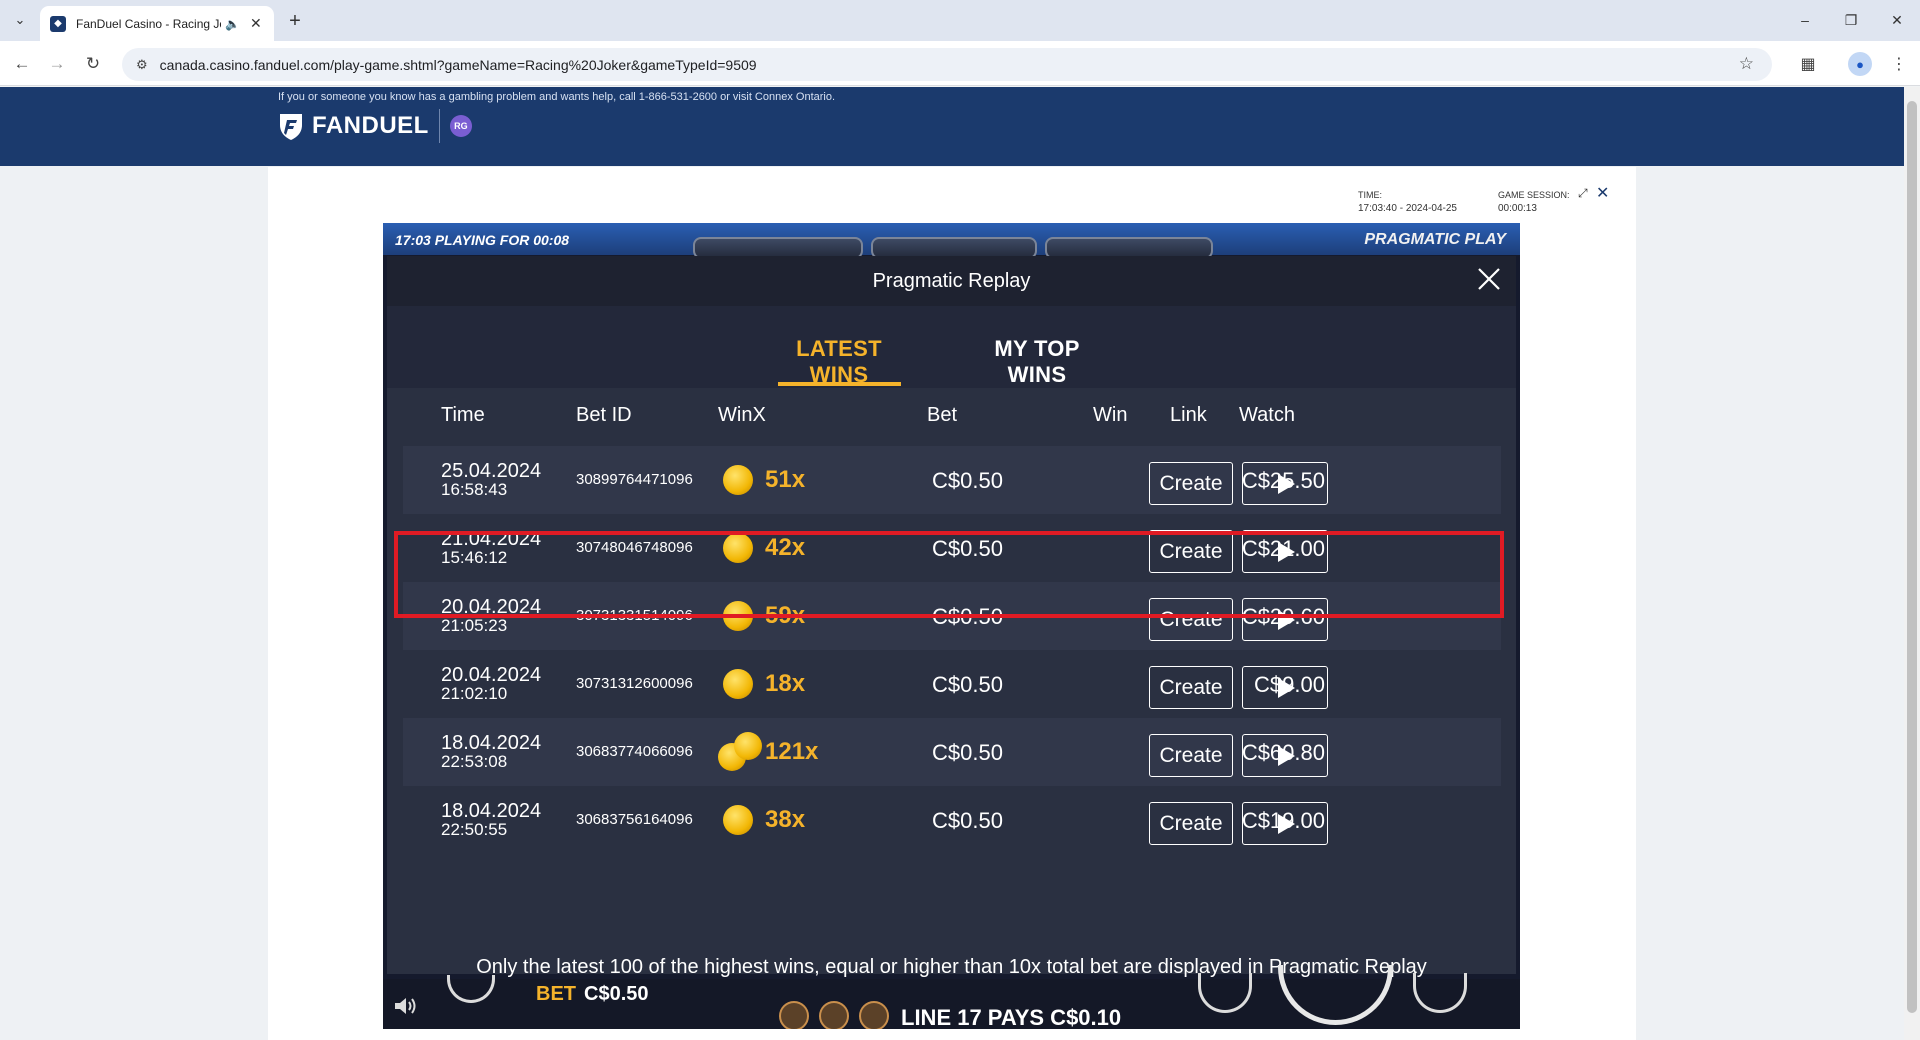  What do you see at coordinates (556, 994) in the screenshot?
I see `bet-label: BET` at bounding box center [556, 994].